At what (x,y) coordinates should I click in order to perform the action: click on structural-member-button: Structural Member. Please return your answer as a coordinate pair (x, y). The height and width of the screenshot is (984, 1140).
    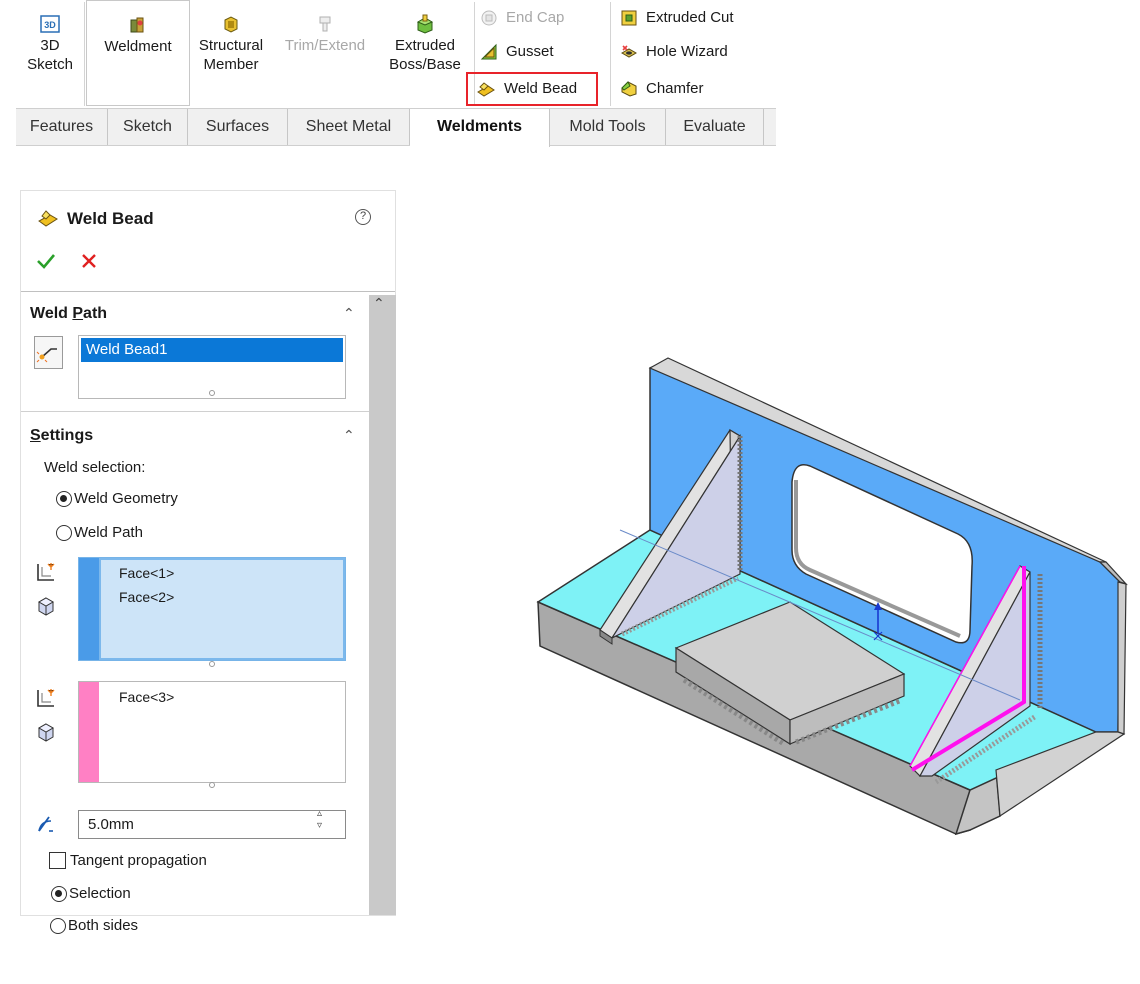
    Looking at the image, I should click on (231, 44).